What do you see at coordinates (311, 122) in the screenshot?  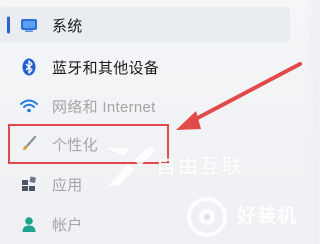 I see `window-edge` at bounding box center [311, 122].